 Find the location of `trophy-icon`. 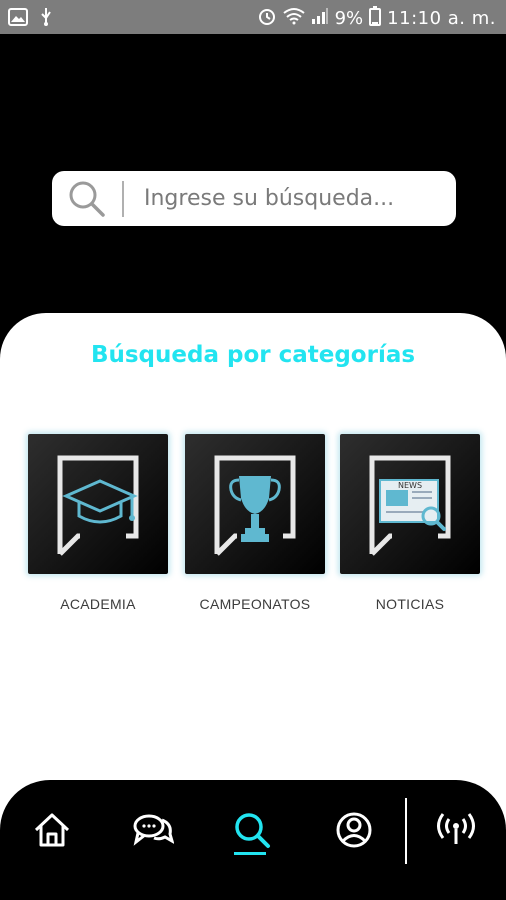

trophy-icon is located at coordinates (255, 509).